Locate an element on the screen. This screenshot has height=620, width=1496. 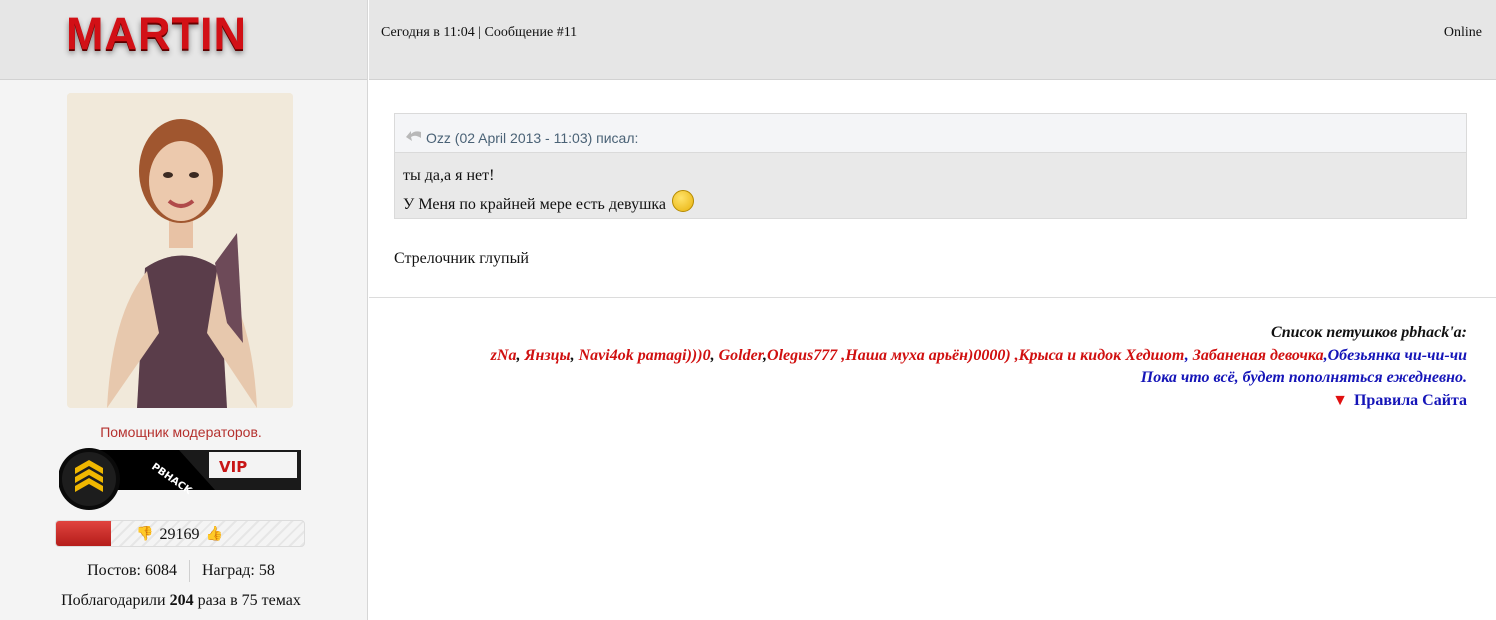
signature-title: Список петушков pbhack'a: is located at coordinates (1369, 332).